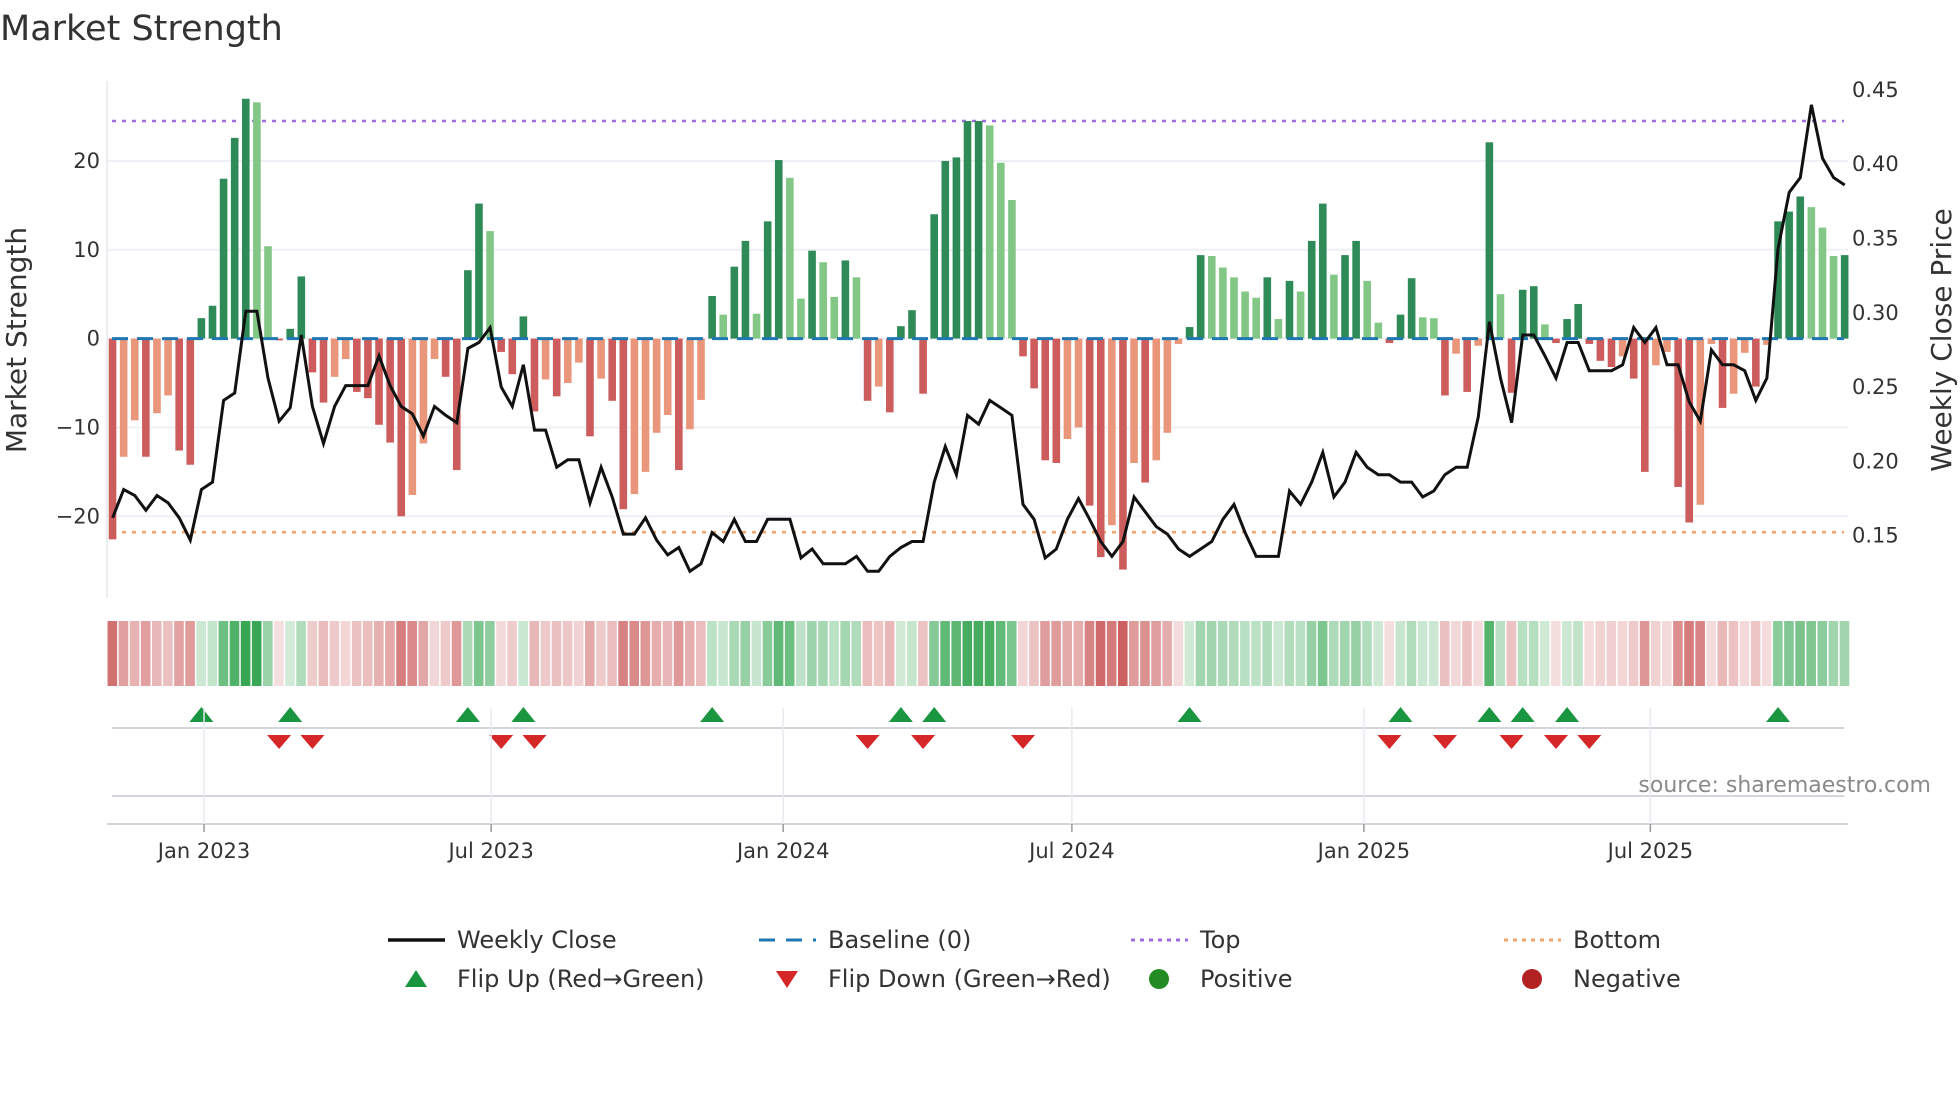 Image resolution: width=1960 pixels, height=1102 pixels. I want to click on legend-label: Flip Up (Red→Green), so click(581, 979).